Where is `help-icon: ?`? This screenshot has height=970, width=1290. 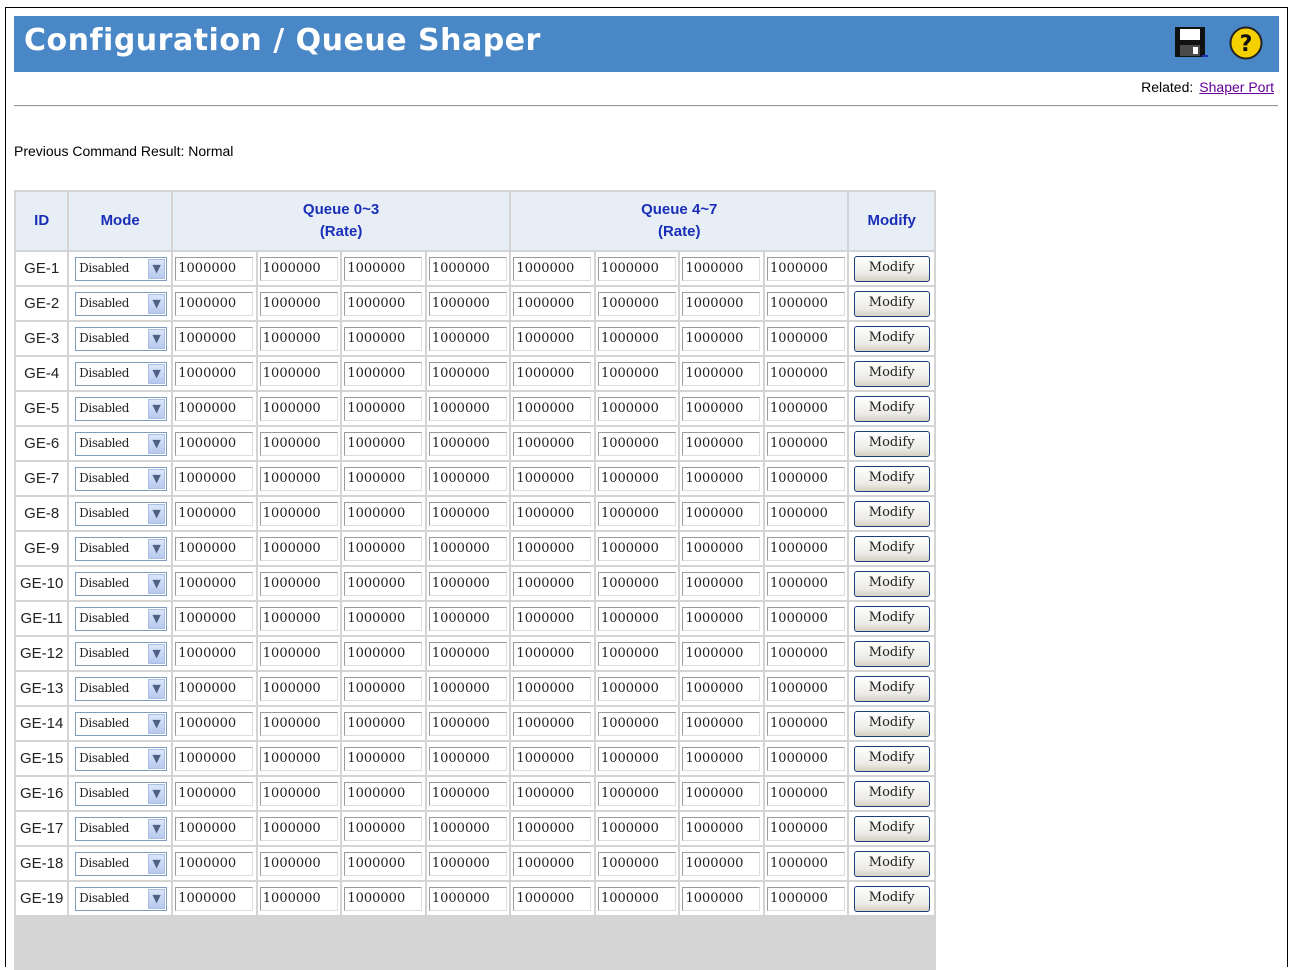 help-icon: ? is located at coordinates (1246, 43).